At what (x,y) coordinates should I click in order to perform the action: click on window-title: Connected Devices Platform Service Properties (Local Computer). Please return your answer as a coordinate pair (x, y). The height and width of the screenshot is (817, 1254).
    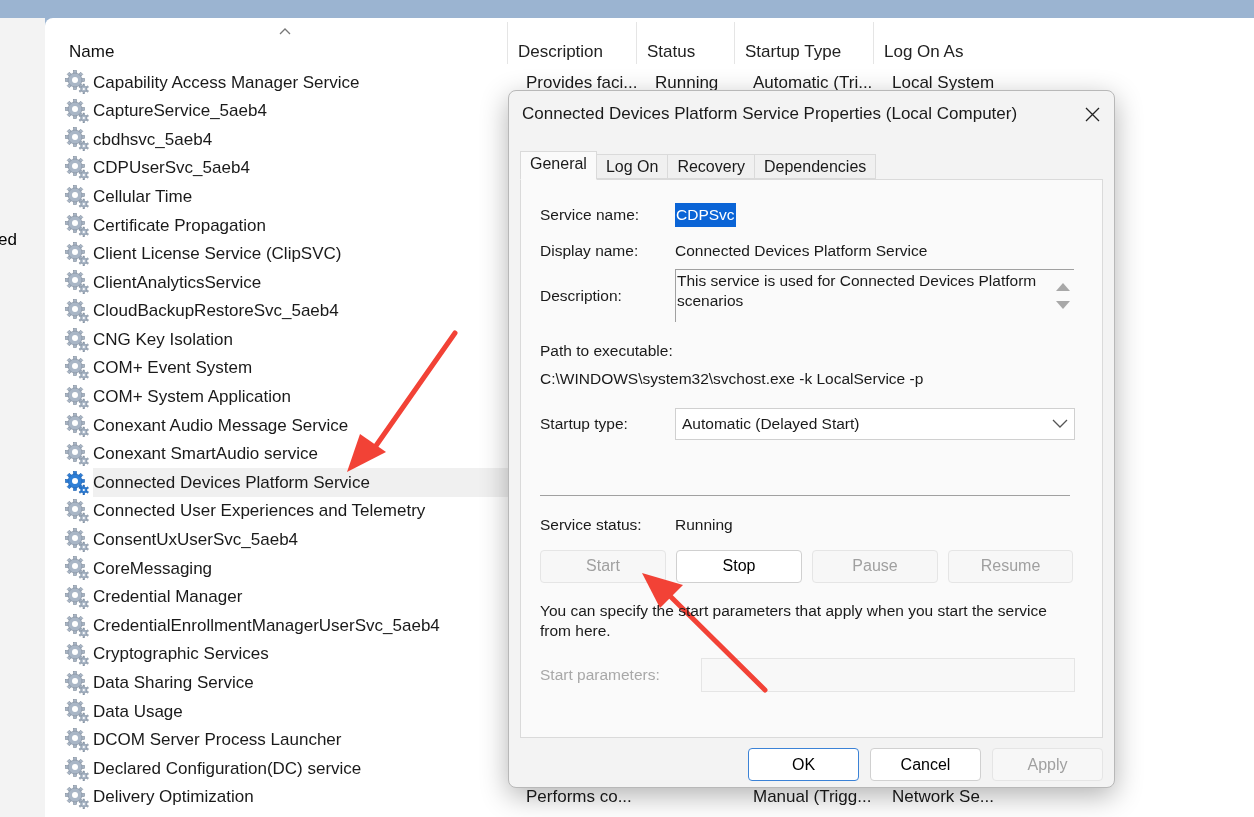
    Looking at the image, I should click on (770, 114).